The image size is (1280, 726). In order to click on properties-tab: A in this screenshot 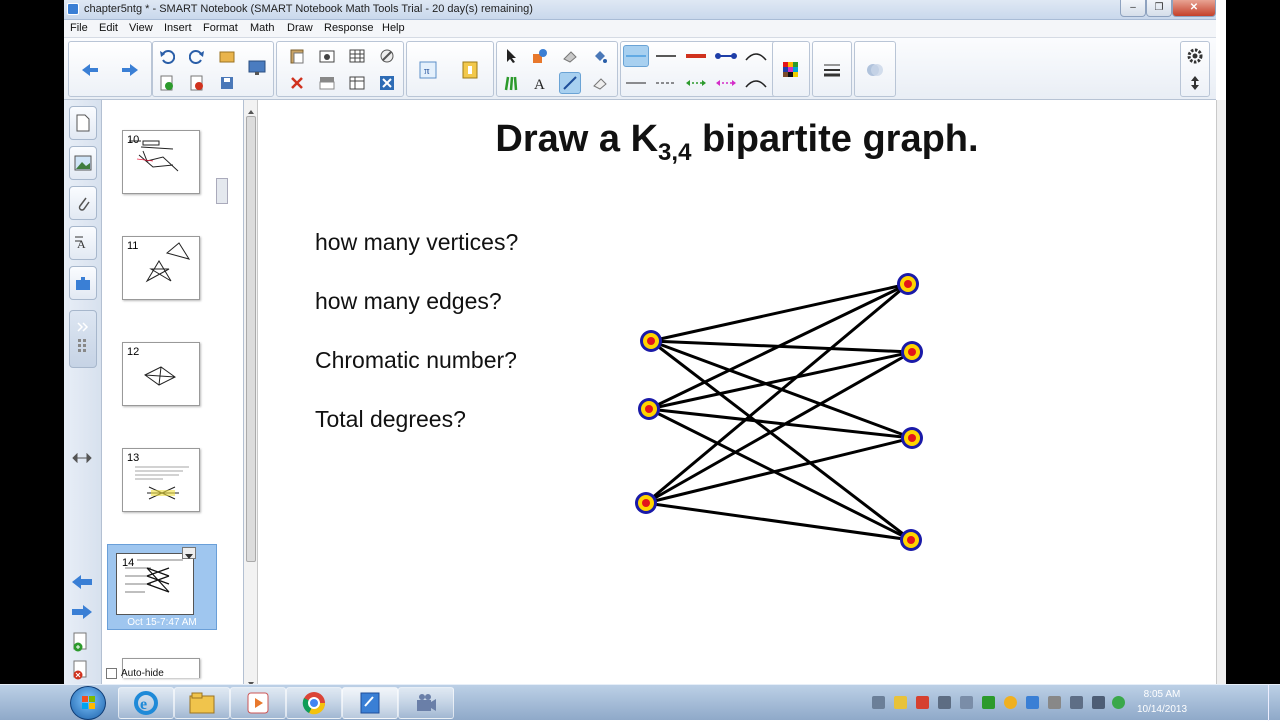, I will do `click(83, 243)`.